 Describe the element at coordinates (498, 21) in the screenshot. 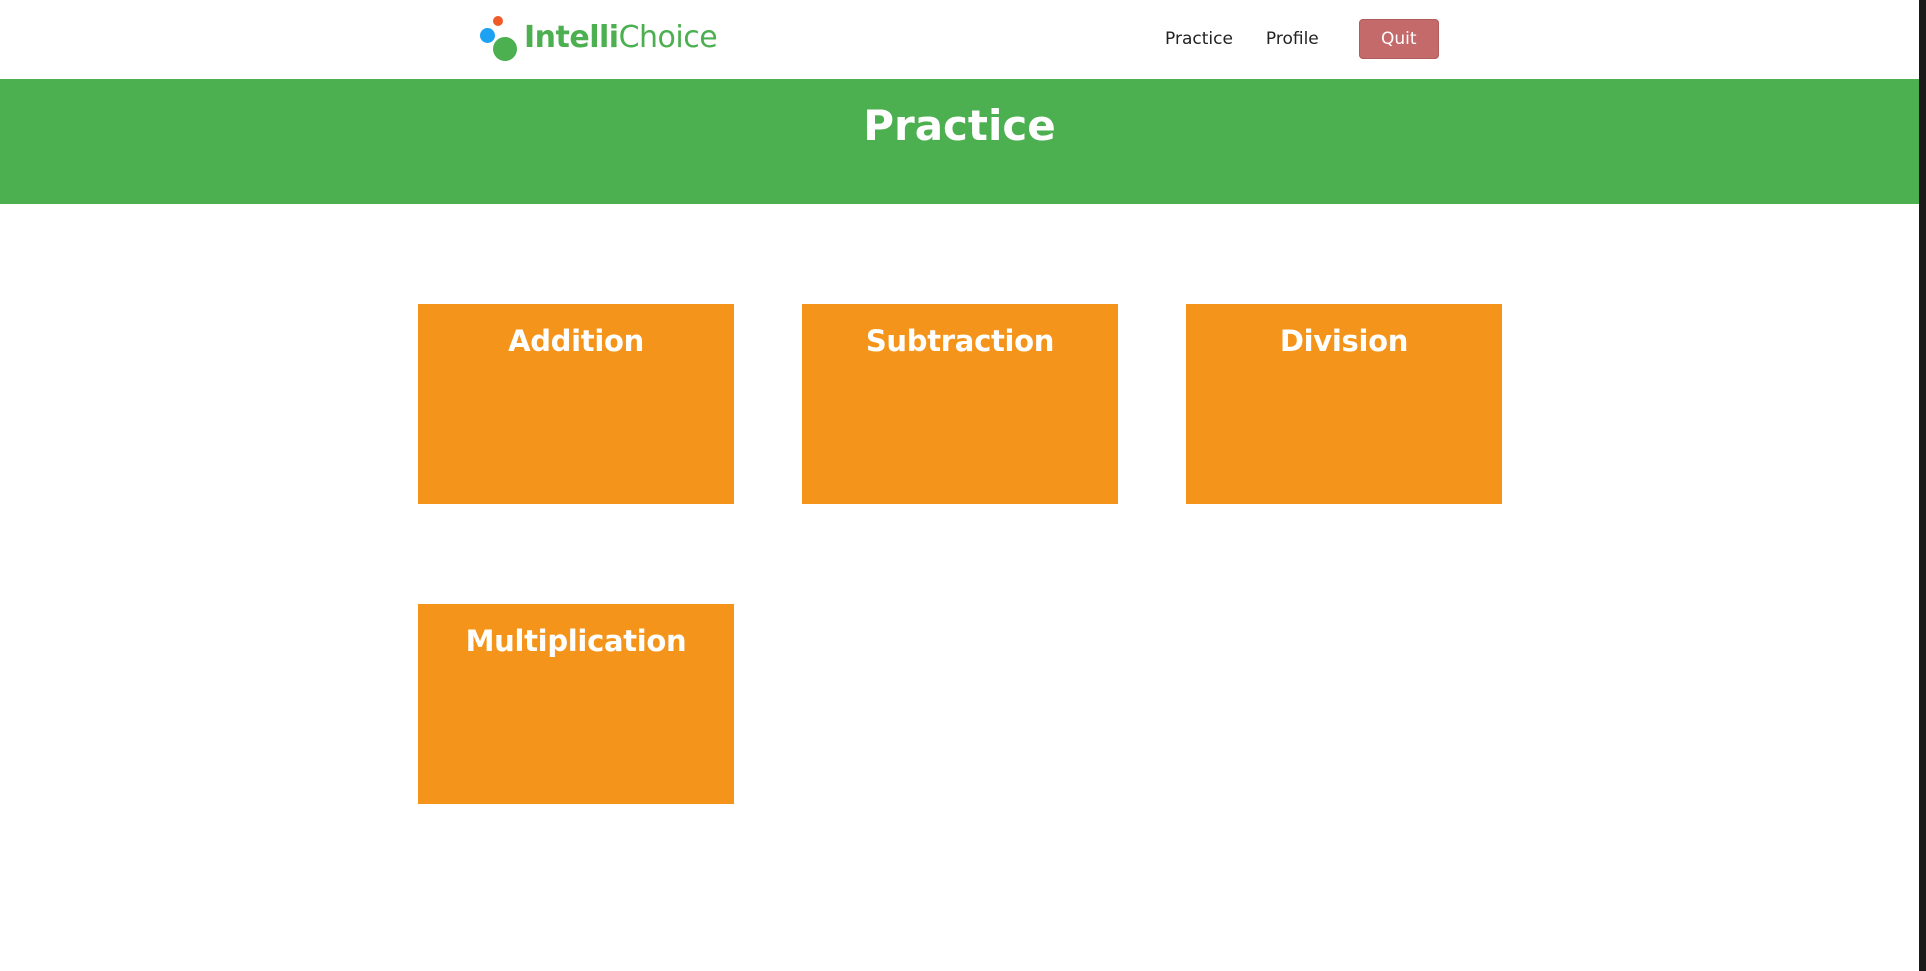

I see `logo-dot-red` at that location.